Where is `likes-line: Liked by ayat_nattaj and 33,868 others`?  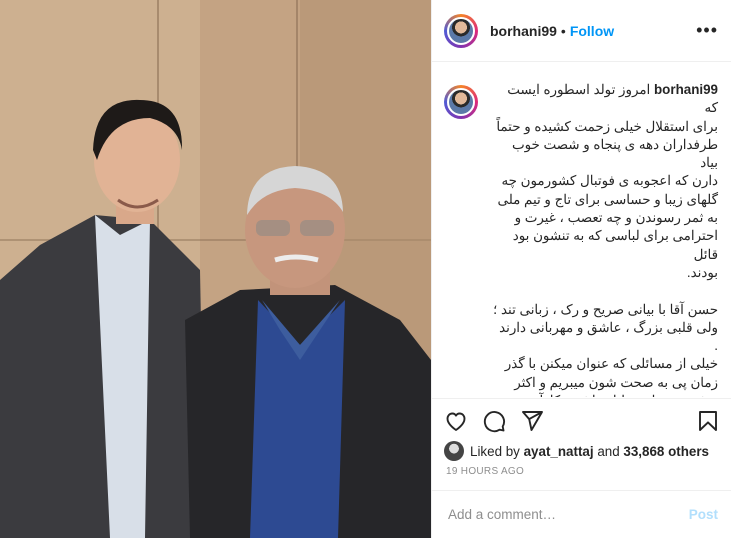
likes-line: Liked by ayat_nattaj and 33,868 others is located at coordinates (582, 451).